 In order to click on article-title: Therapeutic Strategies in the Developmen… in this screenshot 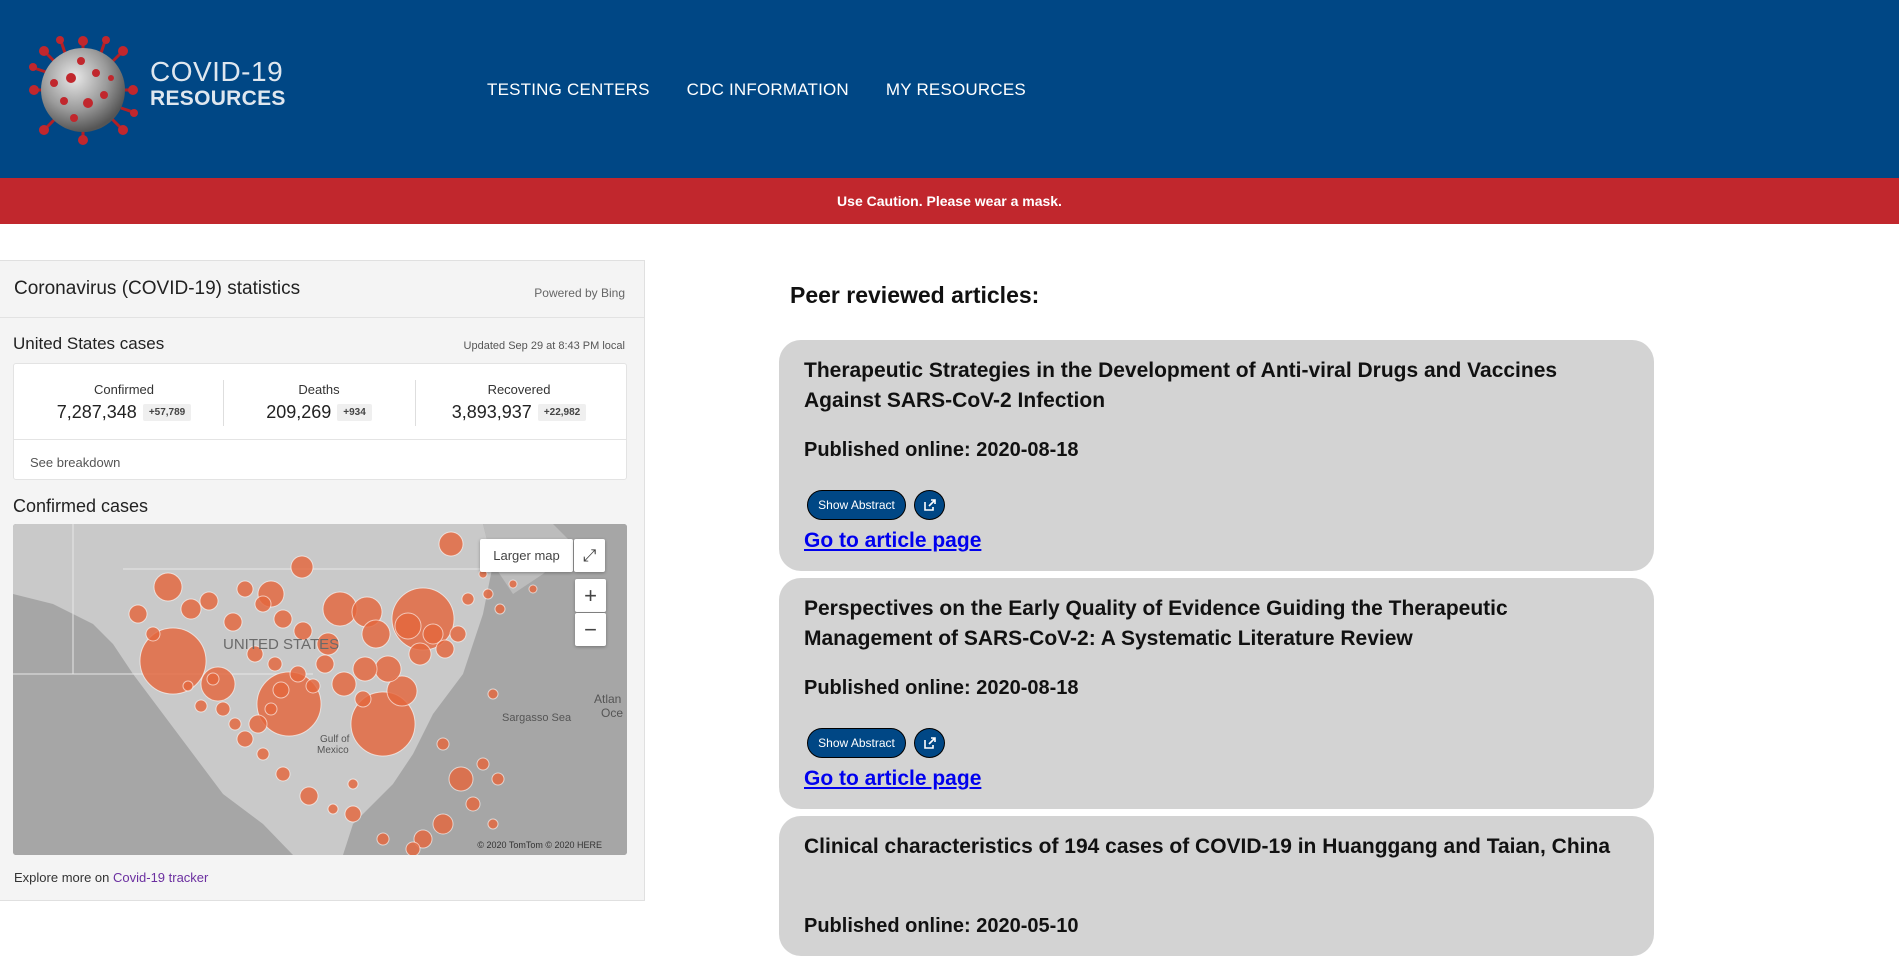, I will do `click(1181, 385)`.